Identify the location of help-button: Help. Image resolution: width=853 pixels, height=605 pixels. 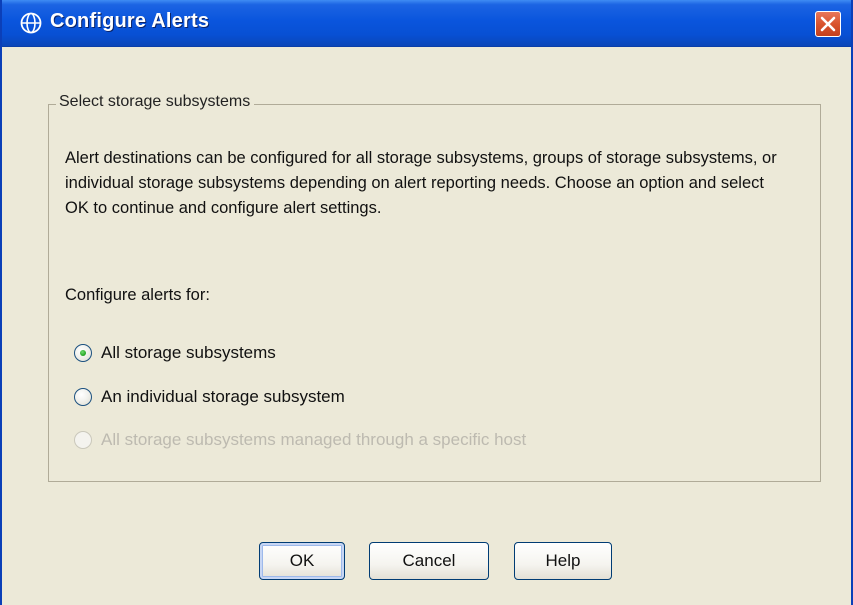
(563, 561).